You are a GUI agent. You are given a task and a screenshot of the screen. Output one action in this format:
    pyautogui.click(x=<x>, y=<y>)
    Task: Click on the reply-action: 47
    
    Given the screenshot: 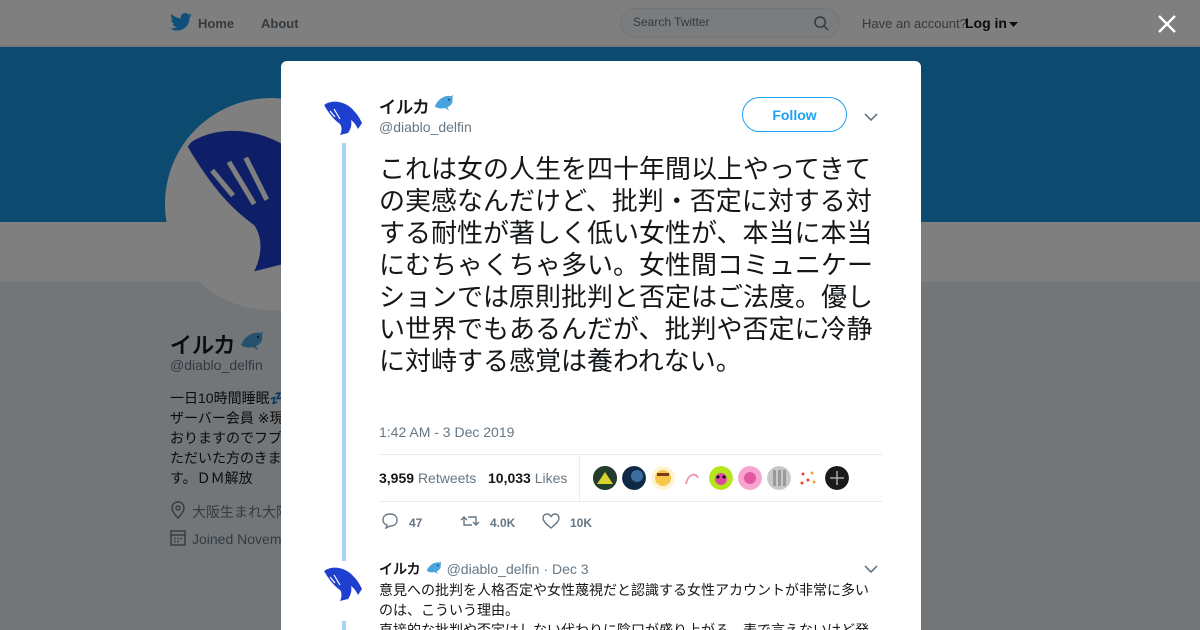 What is the action you would take?
    pyautogui.click(x=401, y=522)
    